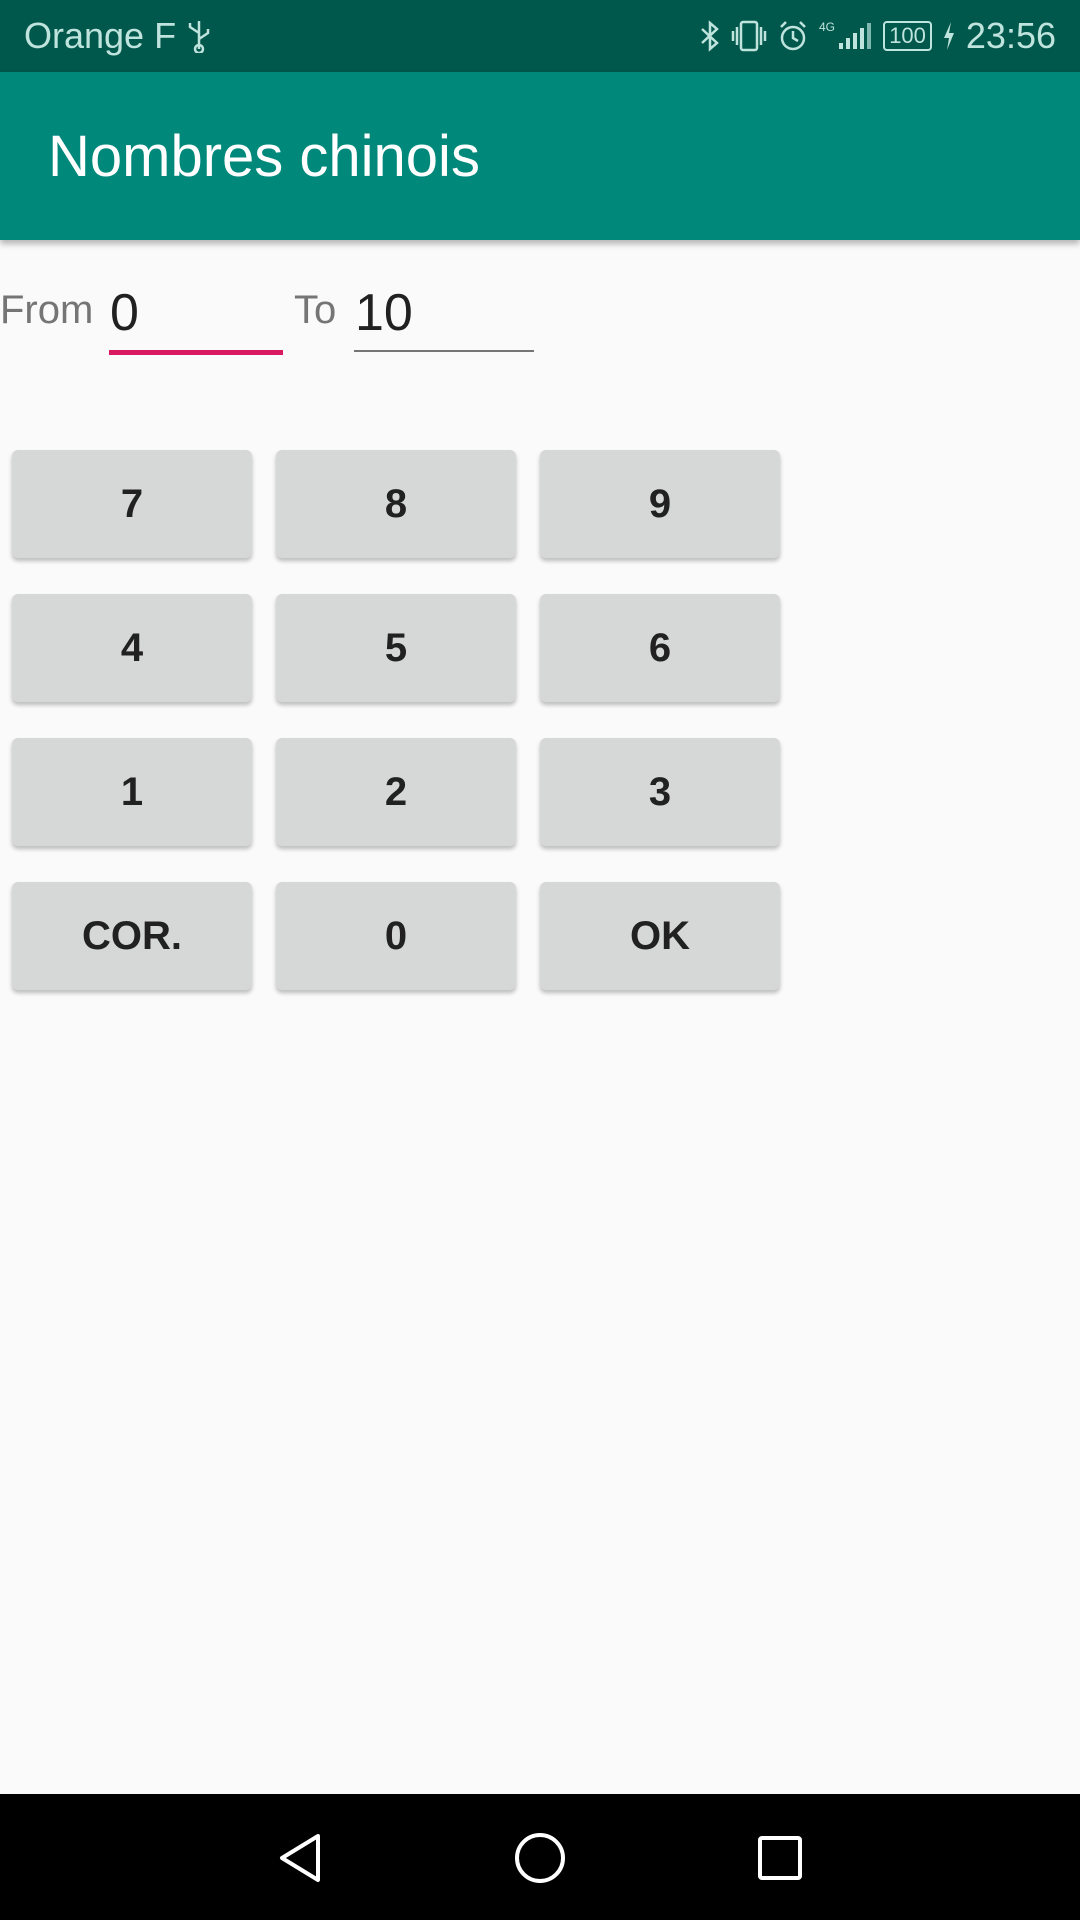 The height and width of the screenshot is (1920, 1080). I want to click on key-0: 0, so click(396, 936).